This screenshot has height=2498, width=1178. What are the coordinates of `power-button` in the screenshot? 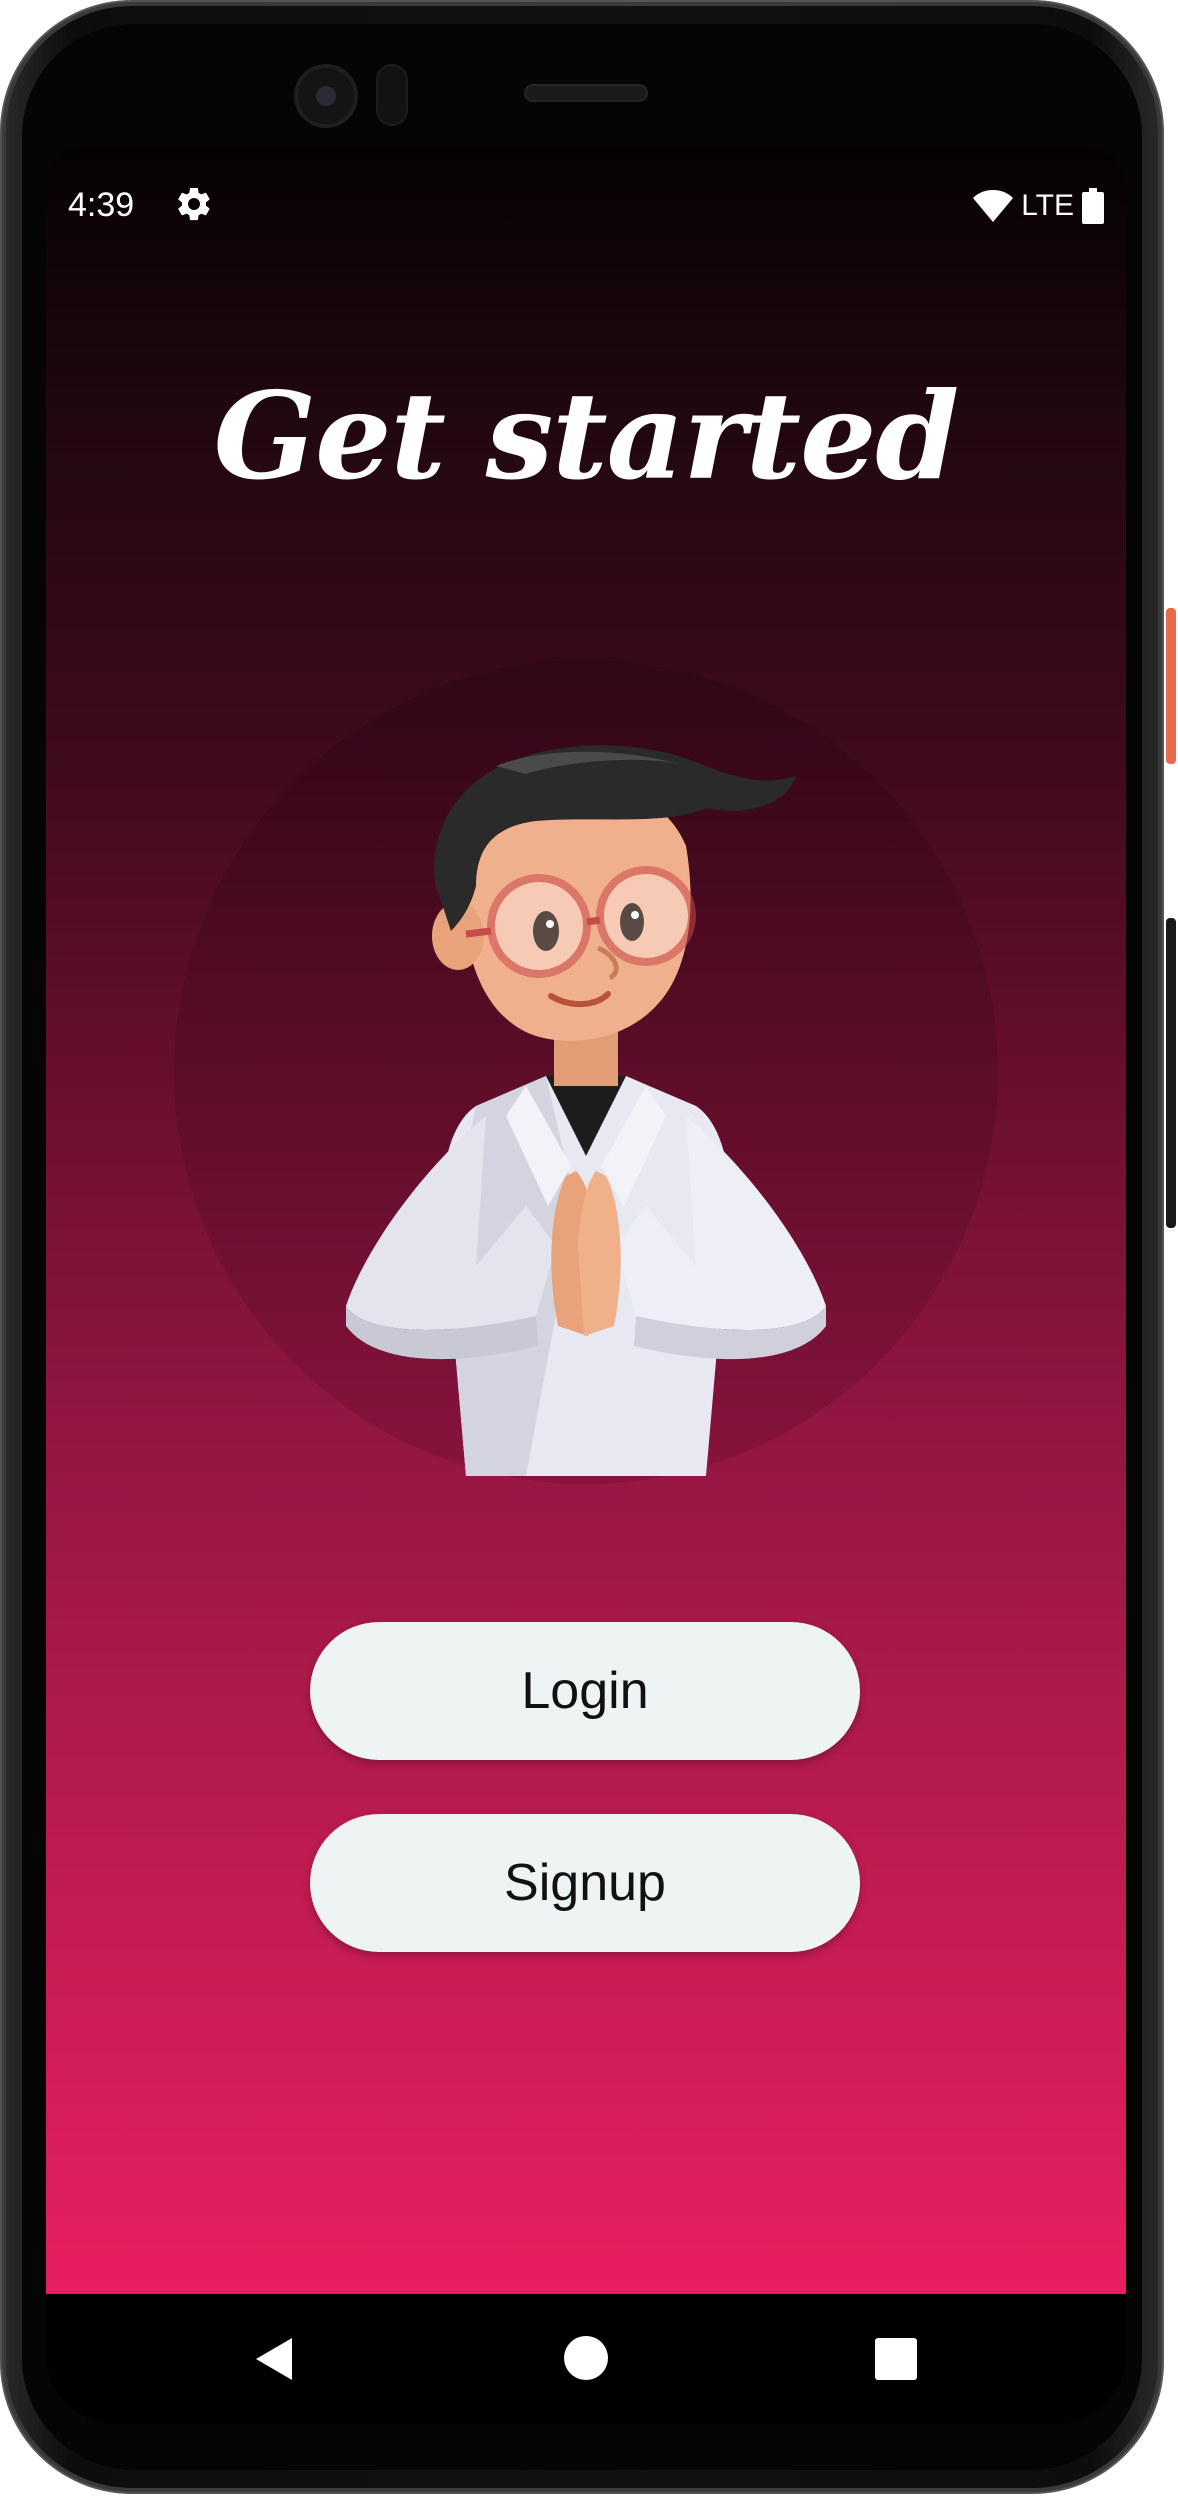 It's located at (1171, 686).